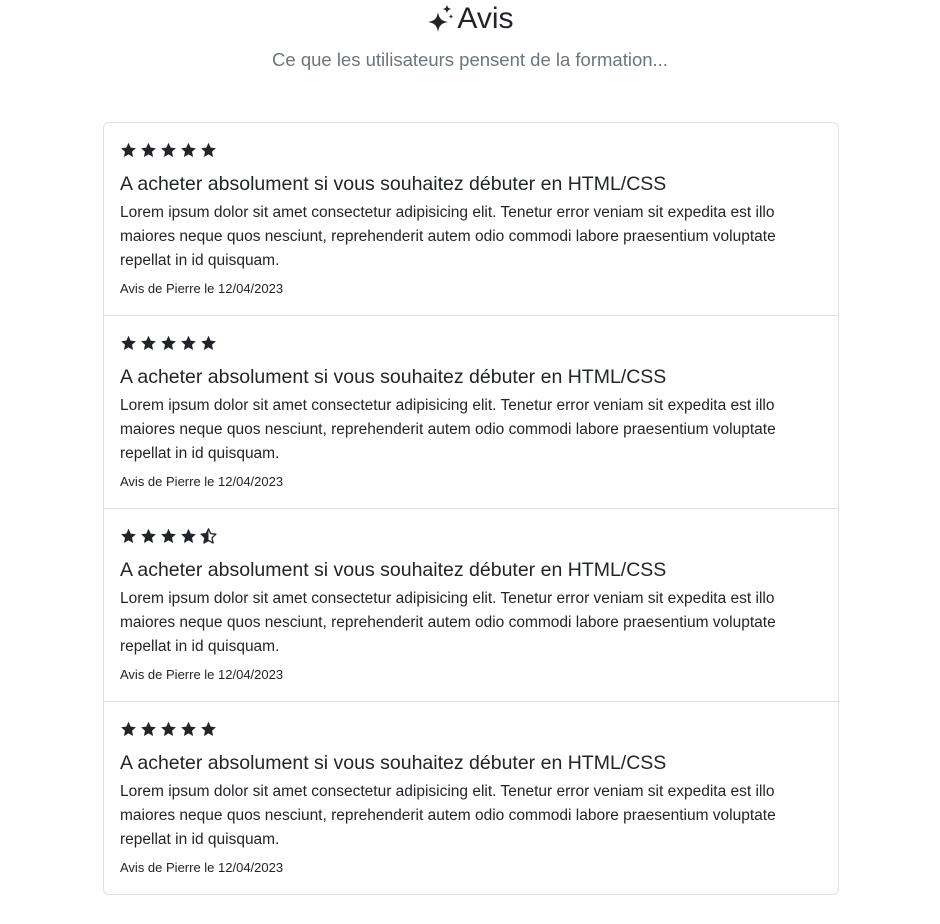 The image size is (940, 924). What do you see at coordinates (208, 536) in the screenshot?
I see `star-half-icon` at bounding box center [208, 536].